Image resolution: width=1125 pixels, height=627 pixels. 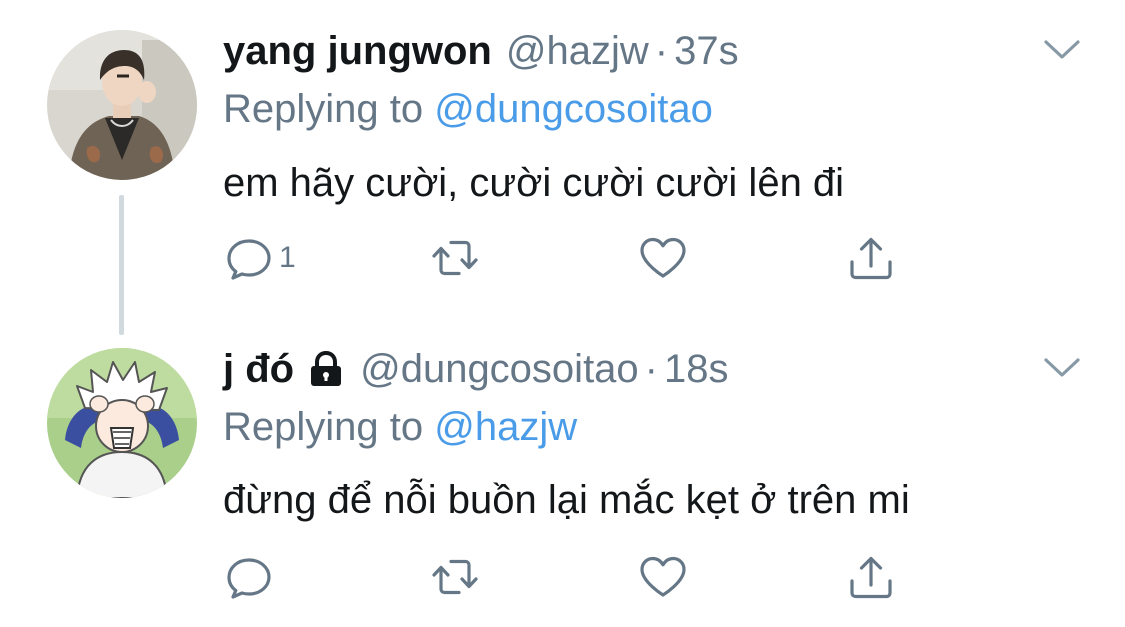 What do you see at coordinates (696, 369) in the screenshot?
I see `timestamp: 18s` at bounding box center [696, 369].